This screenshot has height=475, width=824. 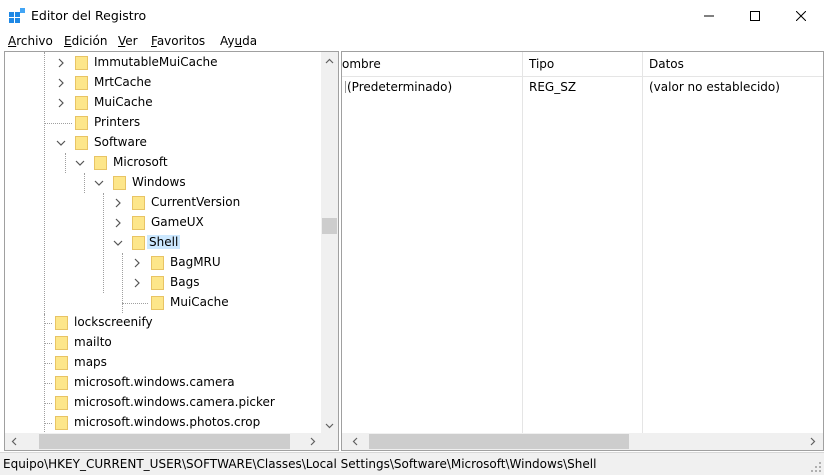 What do you see at coordinates (123, 82) in the screenshot?
I see `tree-item-label: MrtCache` at bounding box center [123, 82].